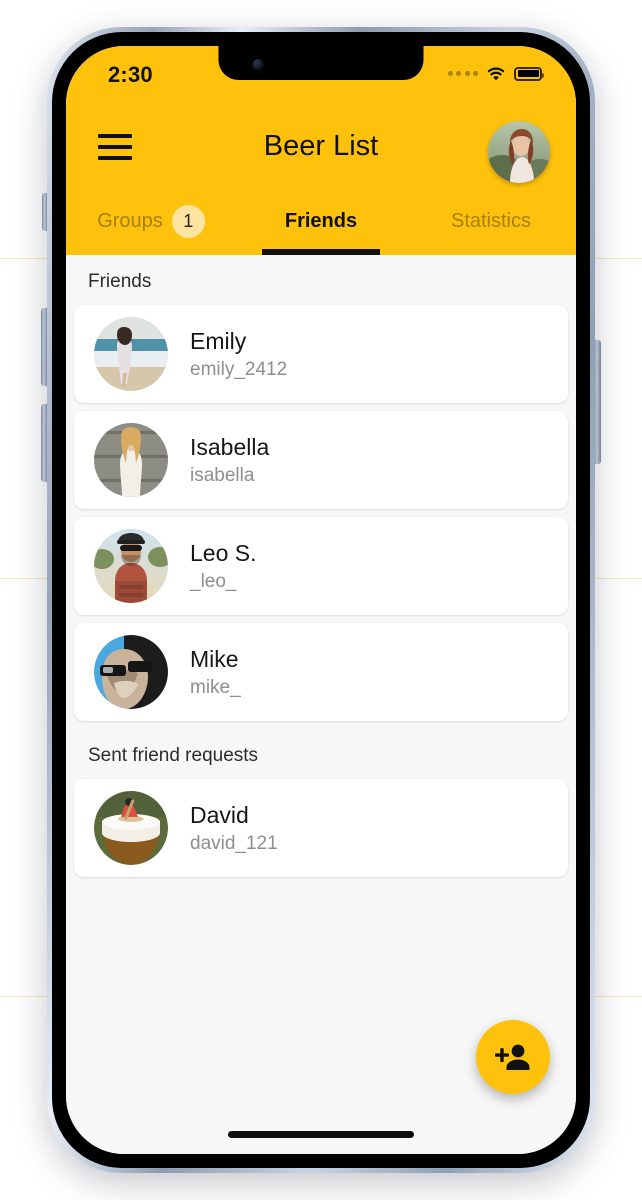 Image resolution: width=642 pixels, height=1200 pixels. Describe the element at coordinates (321, 63) in the screenshot. I see `device-notch` at that location.